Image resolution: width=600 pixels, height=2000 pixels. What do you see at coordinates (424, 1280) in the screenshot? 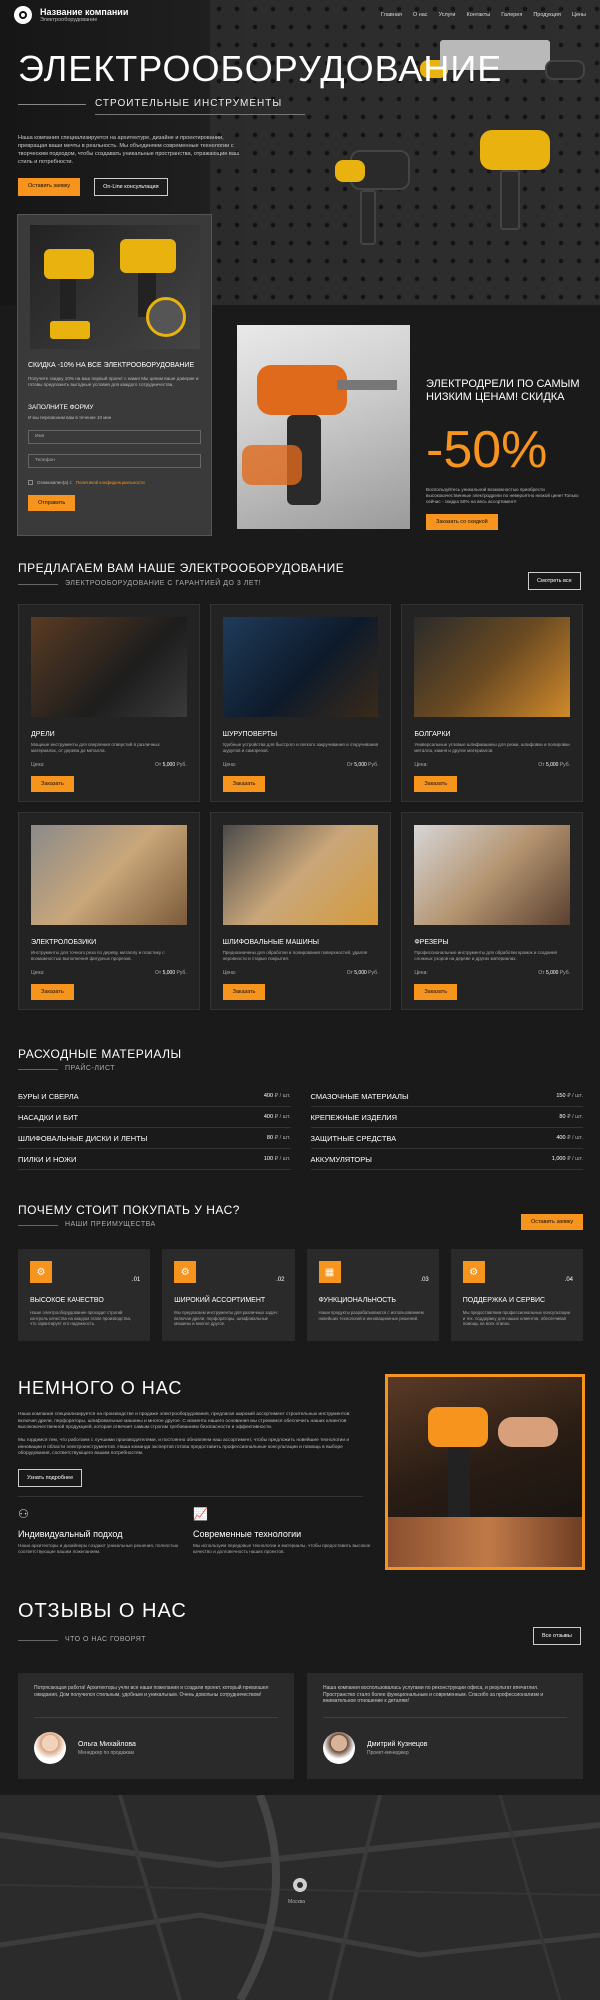
I see `advantage-number: .03` at bounding box center [424, 1280].